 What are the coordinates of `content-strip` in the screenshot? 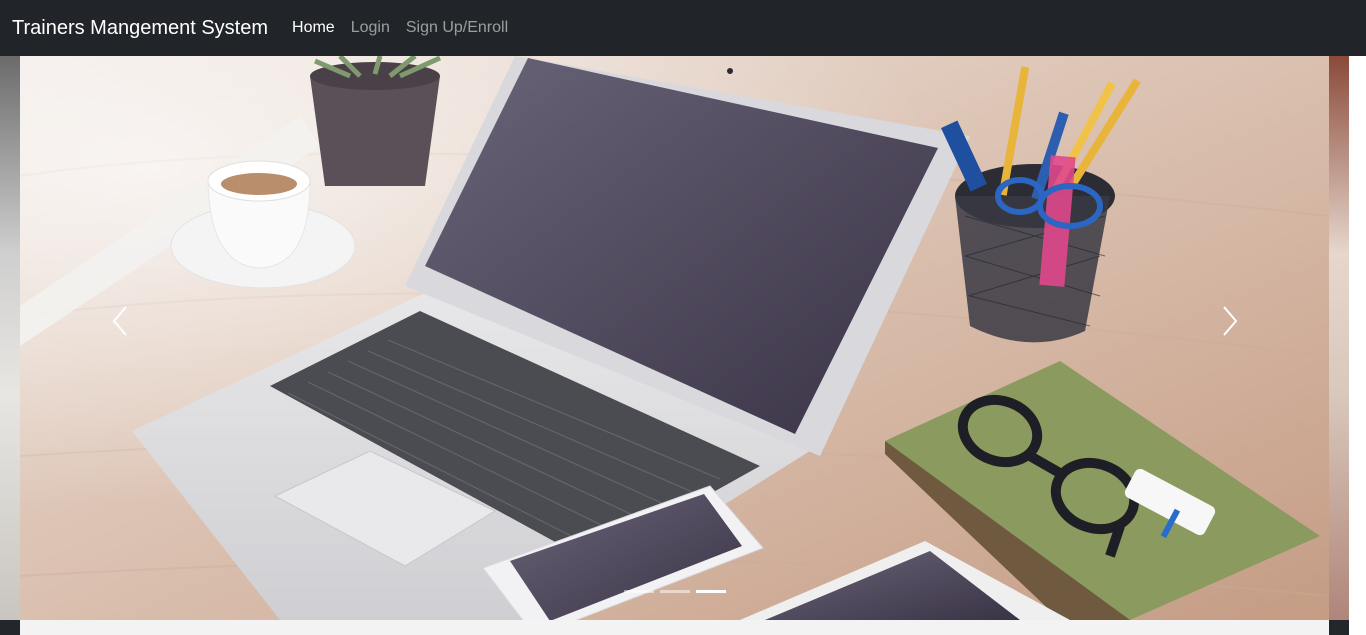 It's located at (674, 627).